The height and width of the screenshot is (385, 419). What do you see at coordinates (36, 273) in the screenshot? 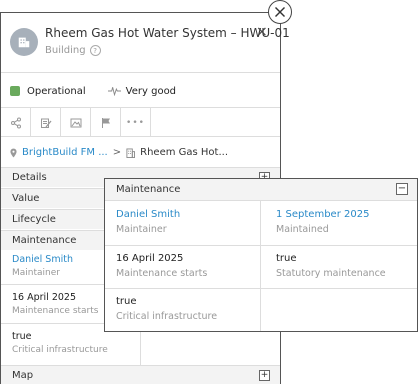
I see `maintainer-label: Maintainer` at bounding box center [36, 273].